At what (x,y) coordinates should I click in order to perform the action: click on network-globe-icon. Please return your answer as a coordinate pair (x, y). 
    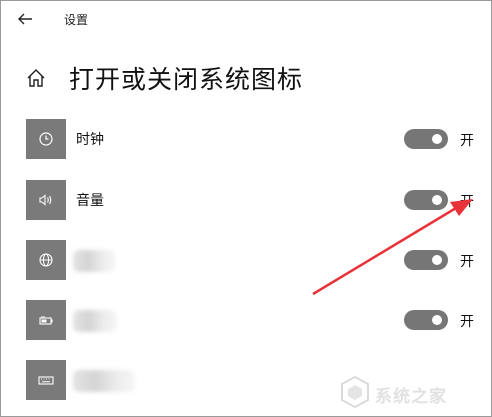
    Looking at the image, I should click on (46, 260).